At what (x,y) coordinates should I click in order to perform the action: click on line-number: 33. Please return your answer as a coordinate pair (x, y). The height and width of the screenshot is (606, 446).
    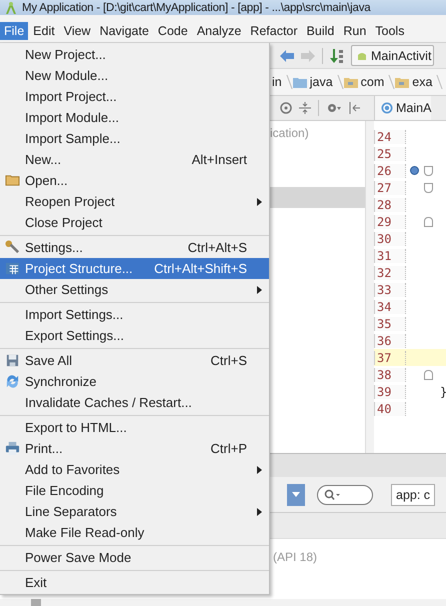
    Looking at the image, I should click on (390, 289).